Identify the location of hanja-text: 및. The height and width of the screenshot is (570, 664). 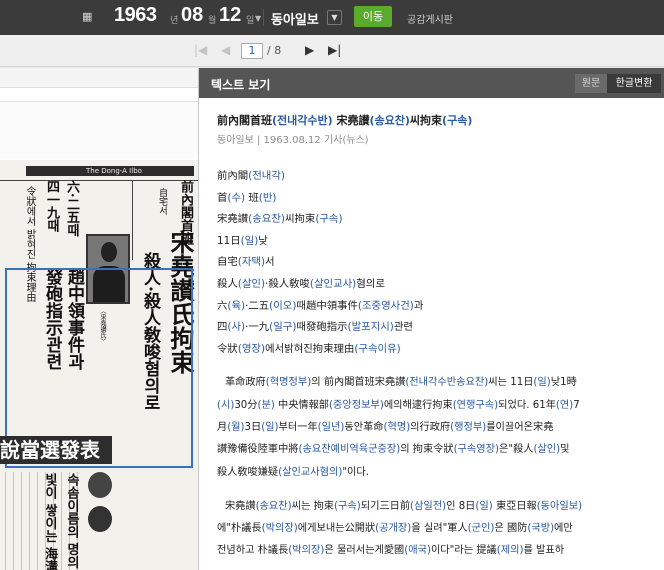
(565, 450).